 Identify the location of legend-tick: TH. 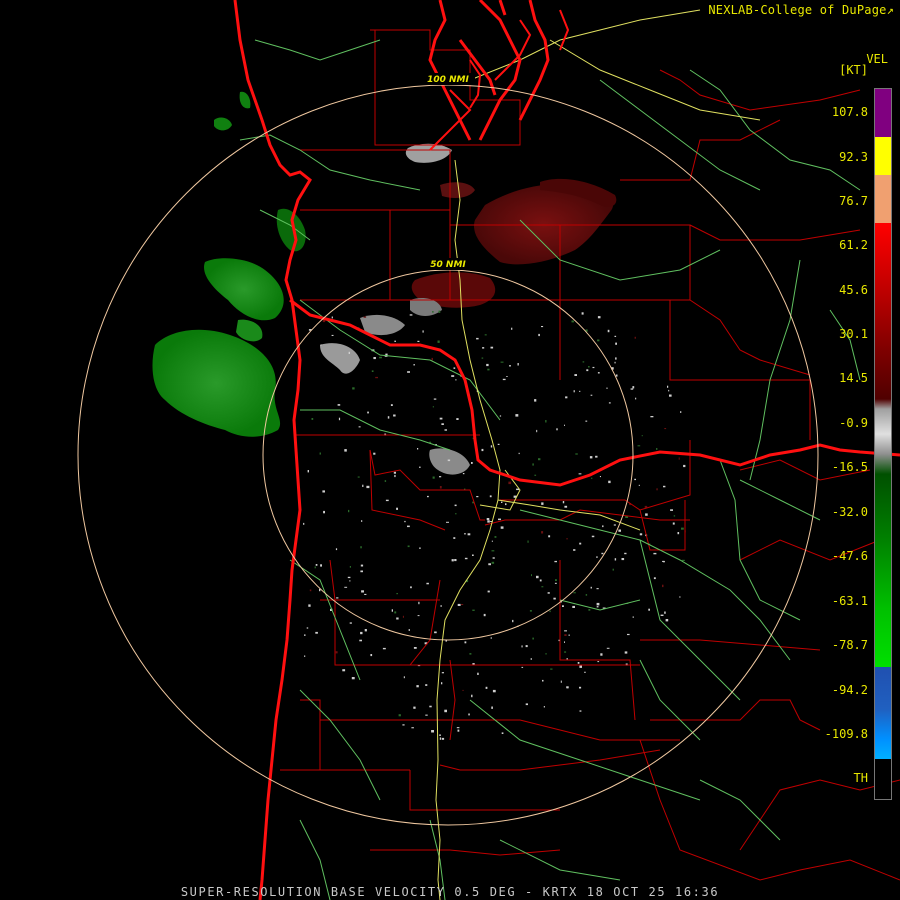
(860, 778).